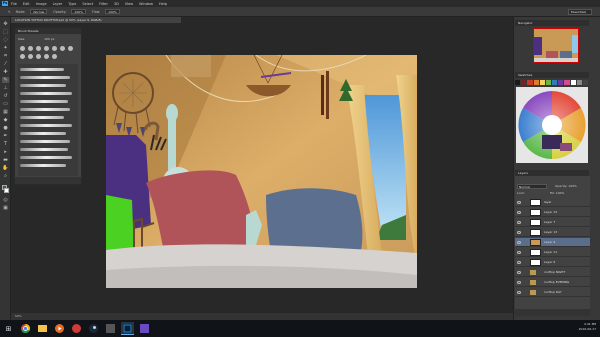  What do you see at coordinates (532, 186) in the screenshot?
I see `blend-mode-select: Normal` at bounding box center [532, 186].